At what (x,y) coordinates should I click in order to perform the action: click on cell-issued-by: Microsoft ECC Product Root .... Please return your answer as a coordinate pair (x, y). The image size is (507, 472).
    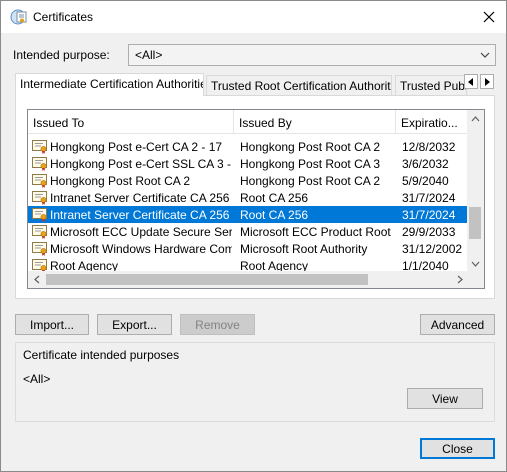
    Looking at the image, I should click on (316, 232).